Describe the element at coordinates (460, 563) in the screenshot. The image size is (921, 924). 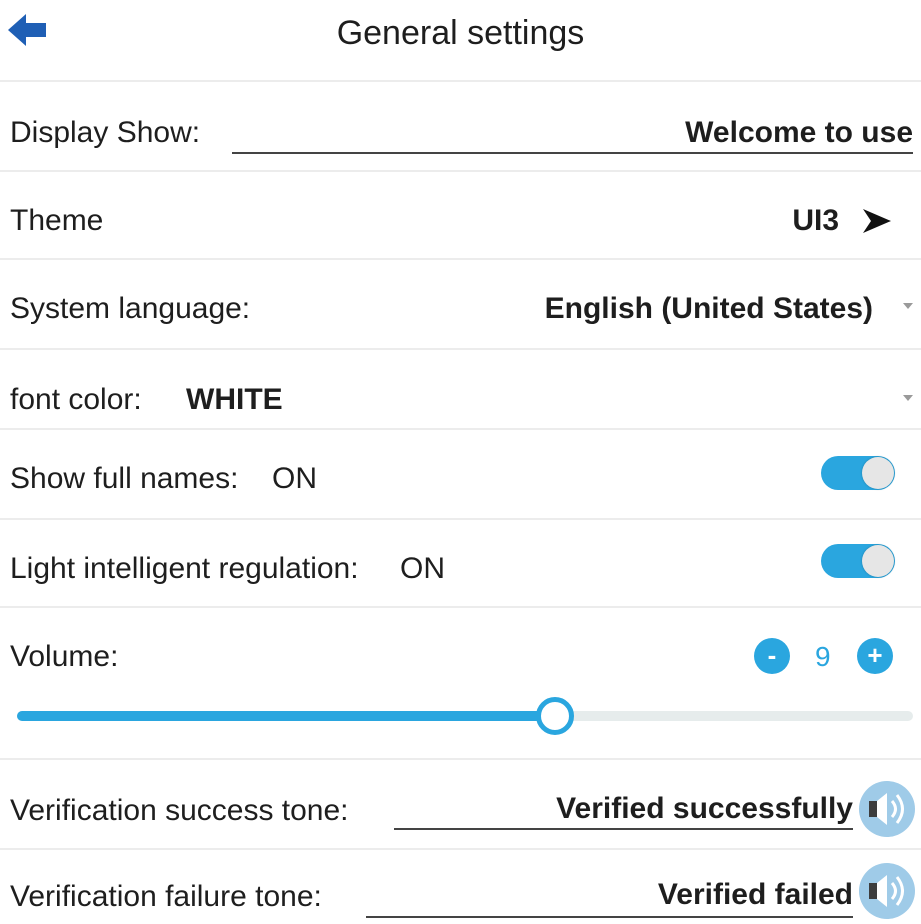
I see `light-regulation-row: Light intelligent regulation: ON` at that location.